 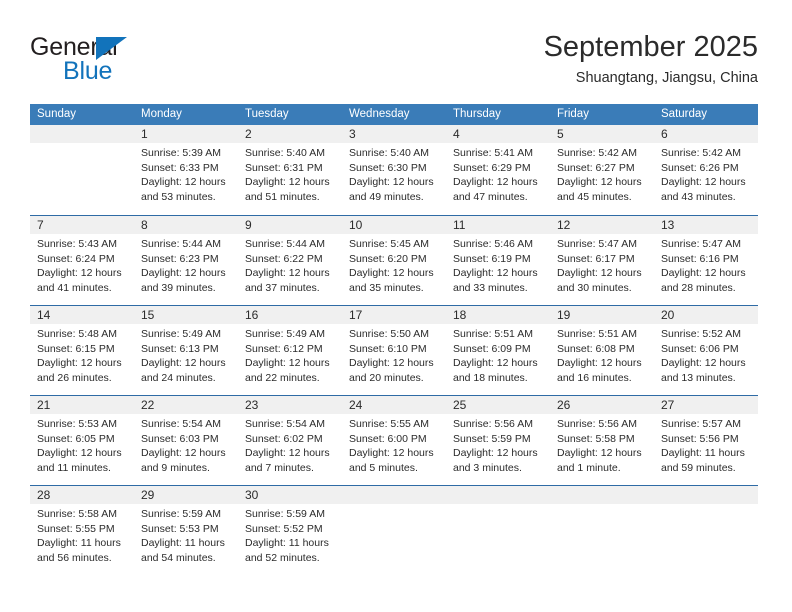 What do you see at coordinates (248, 134) in the screenshot?
I see `day-number: 2` at bounding box center [248, 134].